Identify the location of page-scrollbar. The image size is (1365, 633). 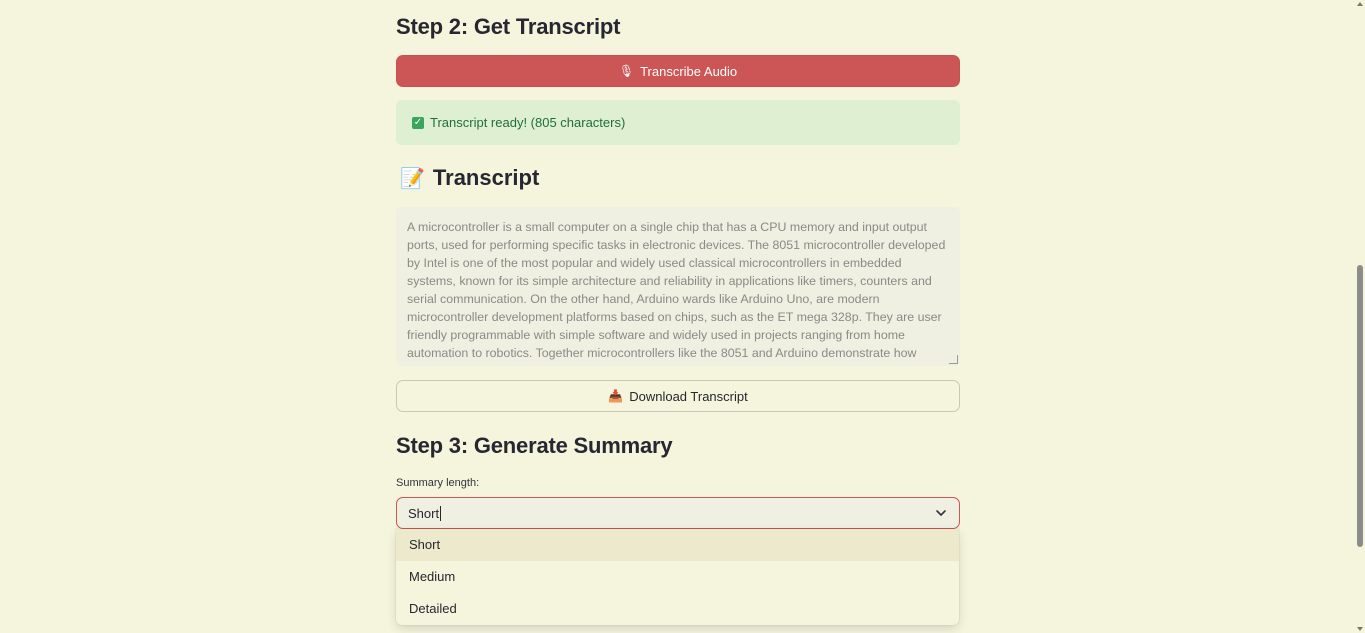
(1360, 316).